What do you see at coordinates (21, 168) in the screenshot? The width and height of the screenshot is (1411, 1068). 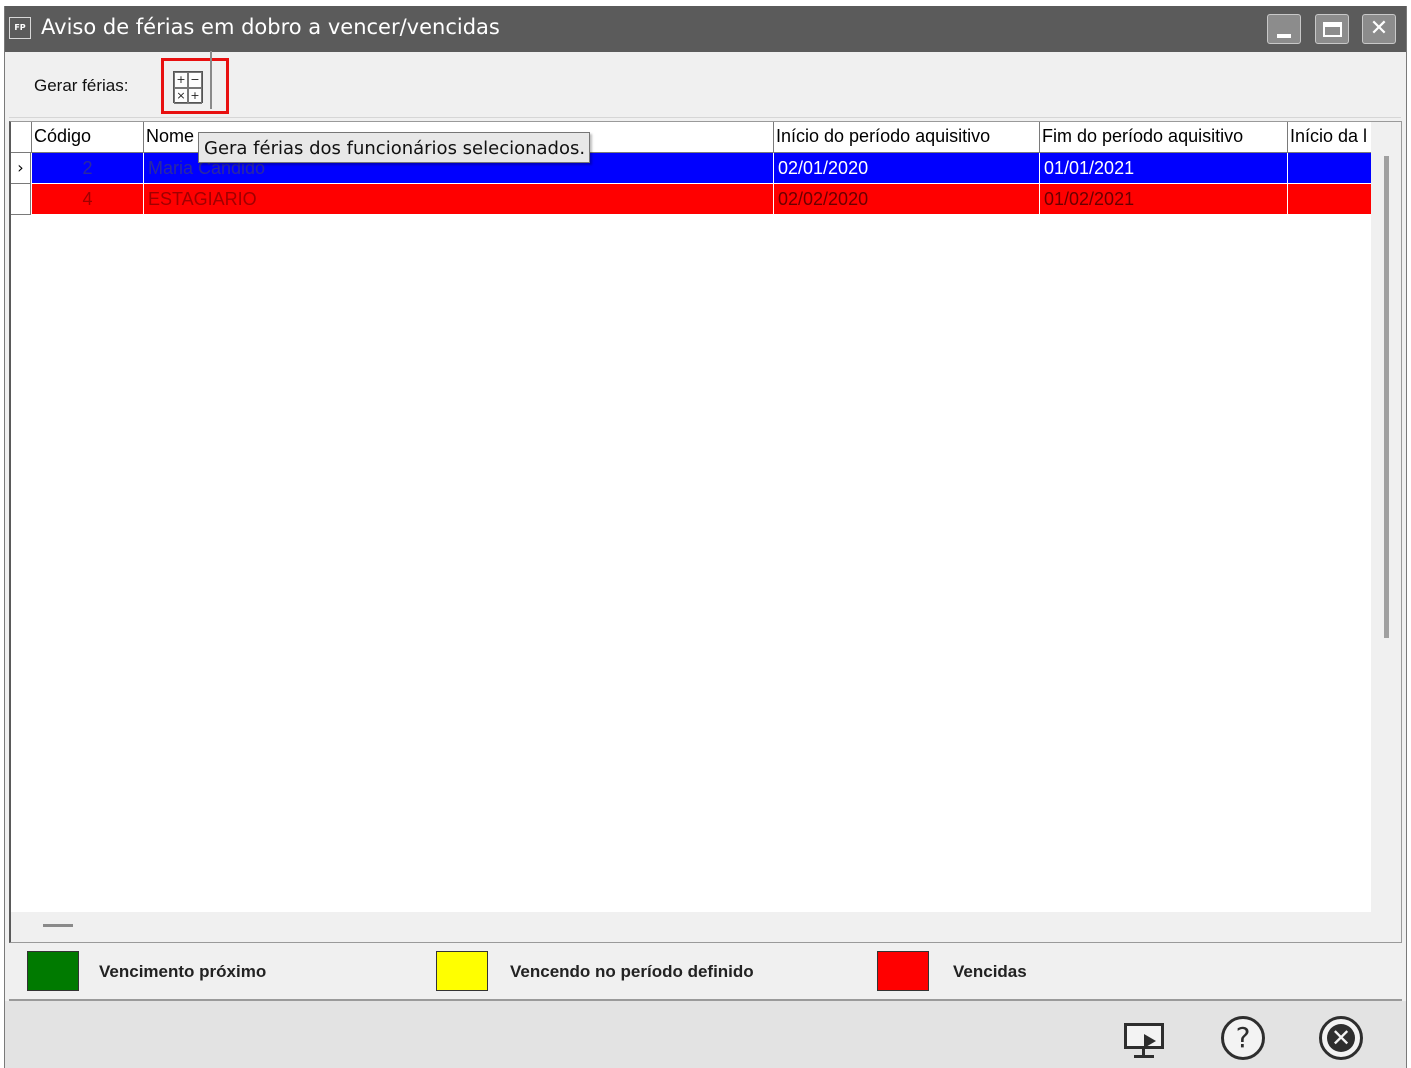 I see `current-row-indicator: ›` at bounding box center [21, 168].